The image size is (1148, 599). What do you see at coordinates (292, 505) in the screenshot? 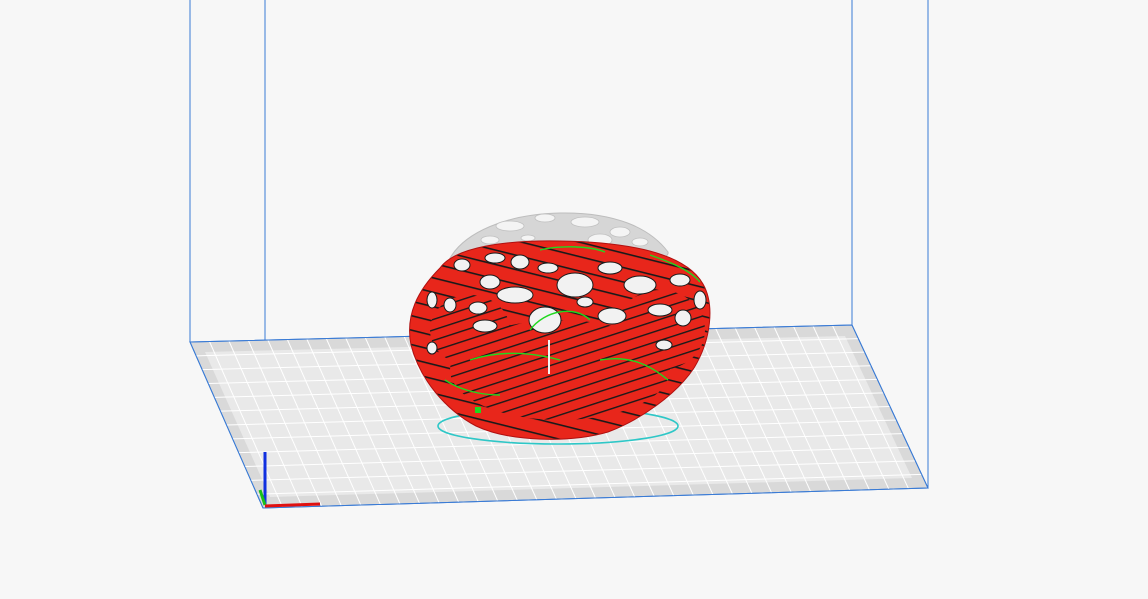
I see `x-axis` at bounding box center [292, 505].